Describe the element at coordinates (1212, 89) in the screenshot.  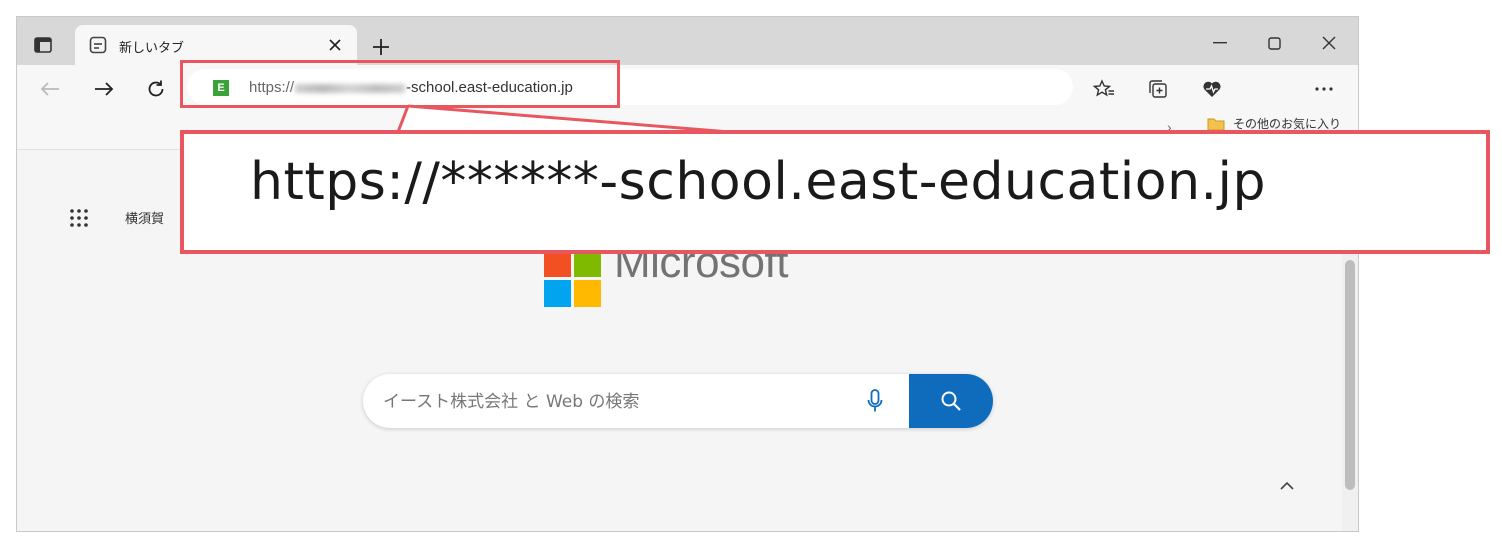
I see `browser-essentials-icon` at that location.